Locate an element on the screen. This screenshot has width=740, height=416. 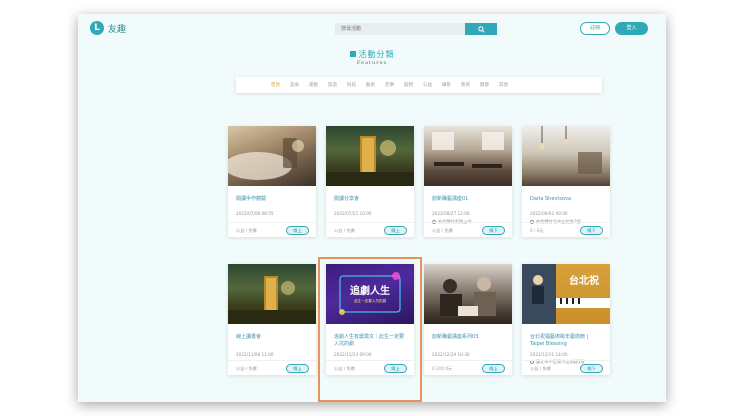
event-date: 2022/07/22 10:00 is located at coordinates (353, 213).